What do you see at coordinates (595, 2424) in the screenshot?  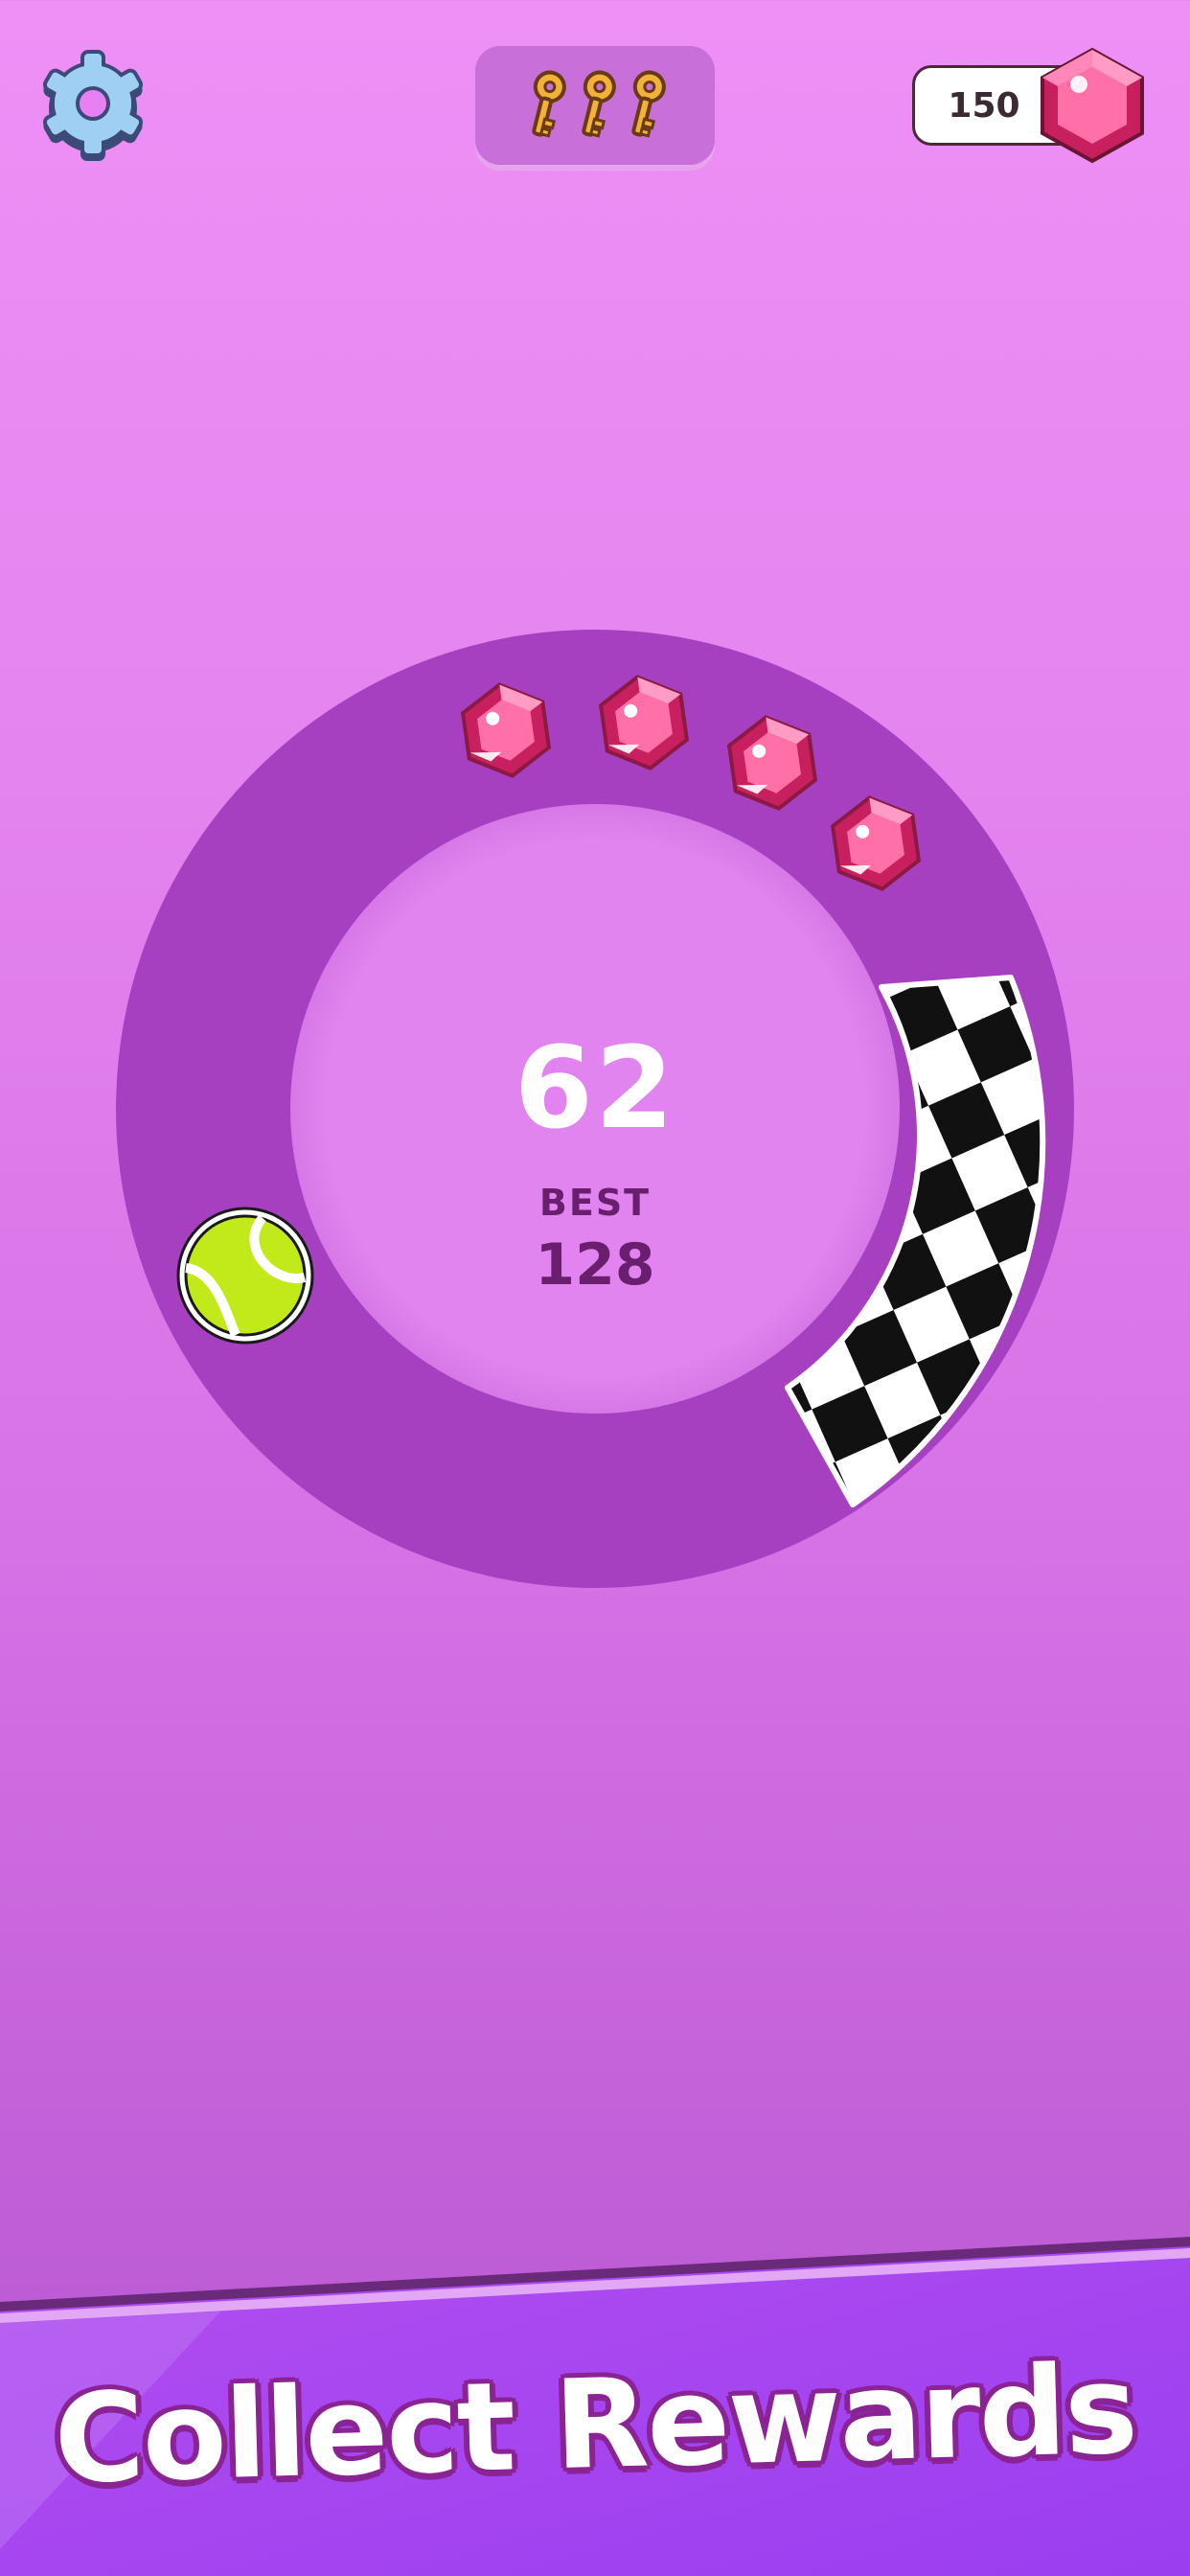 I see `collect-rewards-title: Collect Rewards` at bounding box center [595, 2424].